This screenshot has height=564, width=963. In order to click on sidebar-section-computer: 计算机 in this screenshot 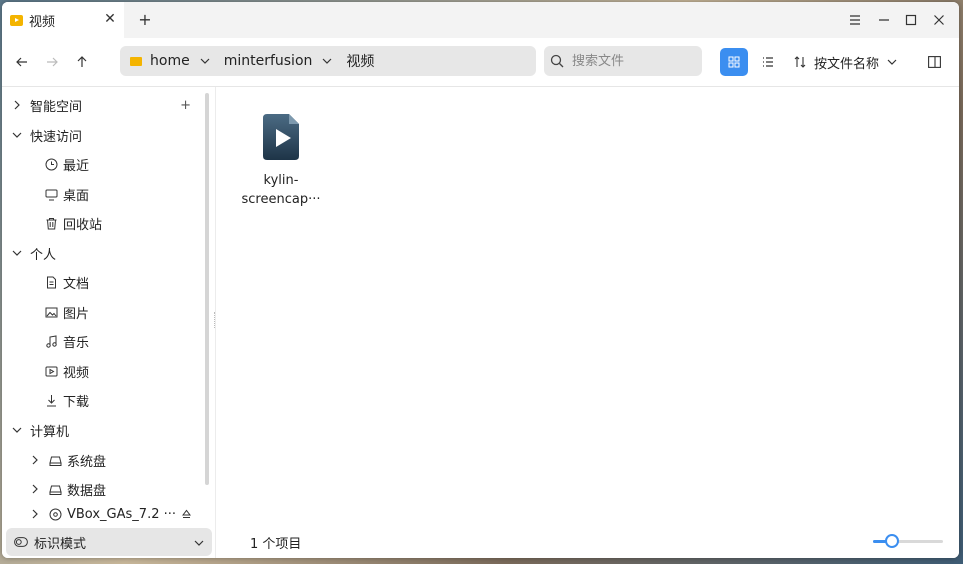, I will do `click(108, 430)`.